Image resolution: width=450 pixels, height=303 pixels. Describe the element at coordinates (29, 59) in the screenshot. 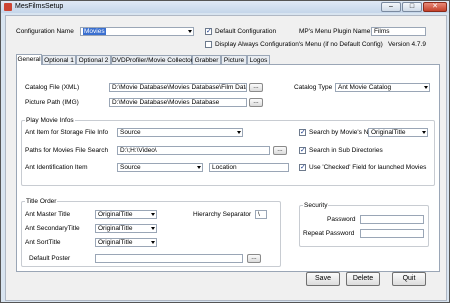

I see `tab-general: General` at that location.